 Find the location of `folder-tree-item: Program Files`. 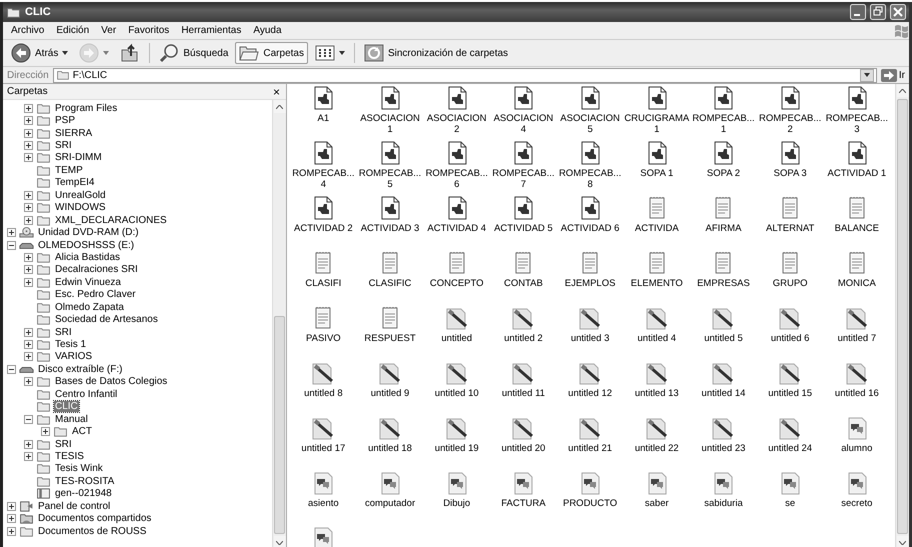

folder-tree-item: Program Files is located at coordinates (86, 108).